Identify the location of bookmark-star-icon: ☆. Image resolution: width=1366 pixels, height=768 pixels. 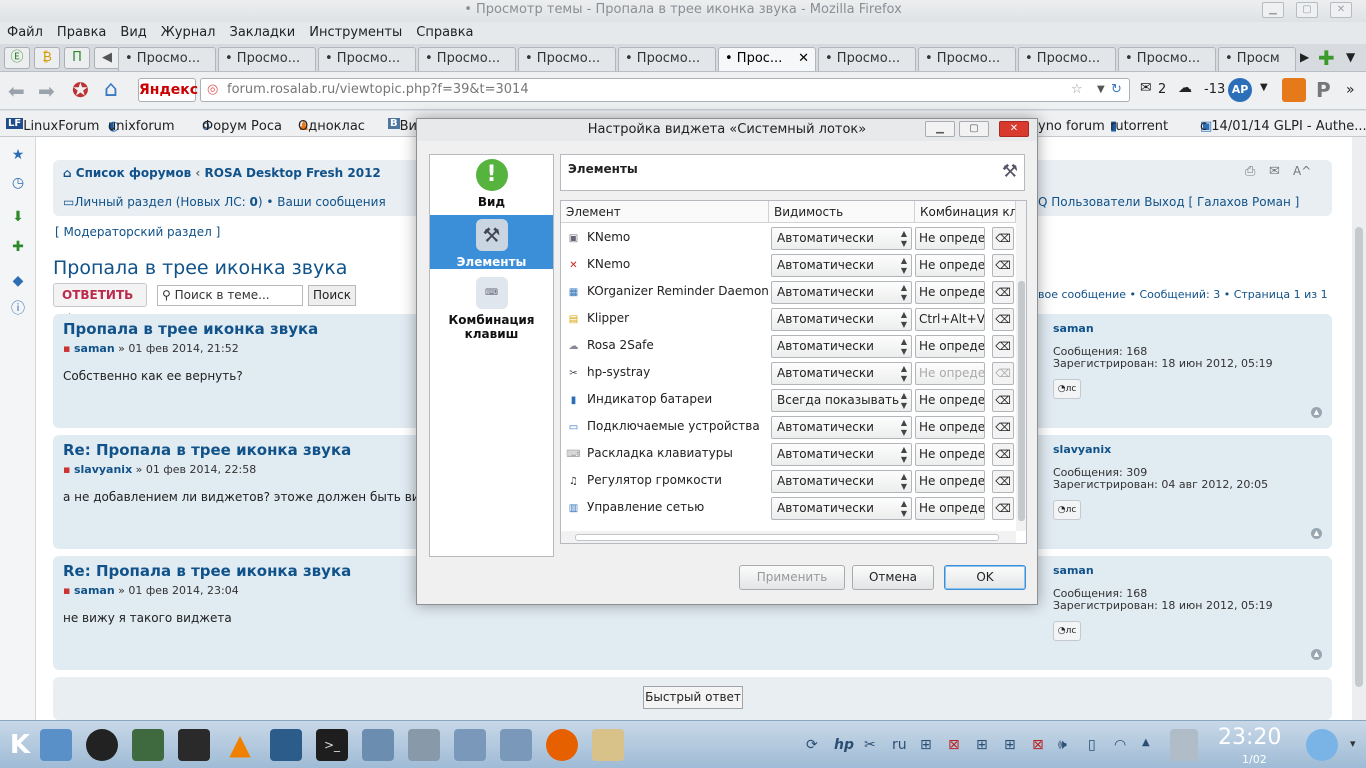
(1077, 90).